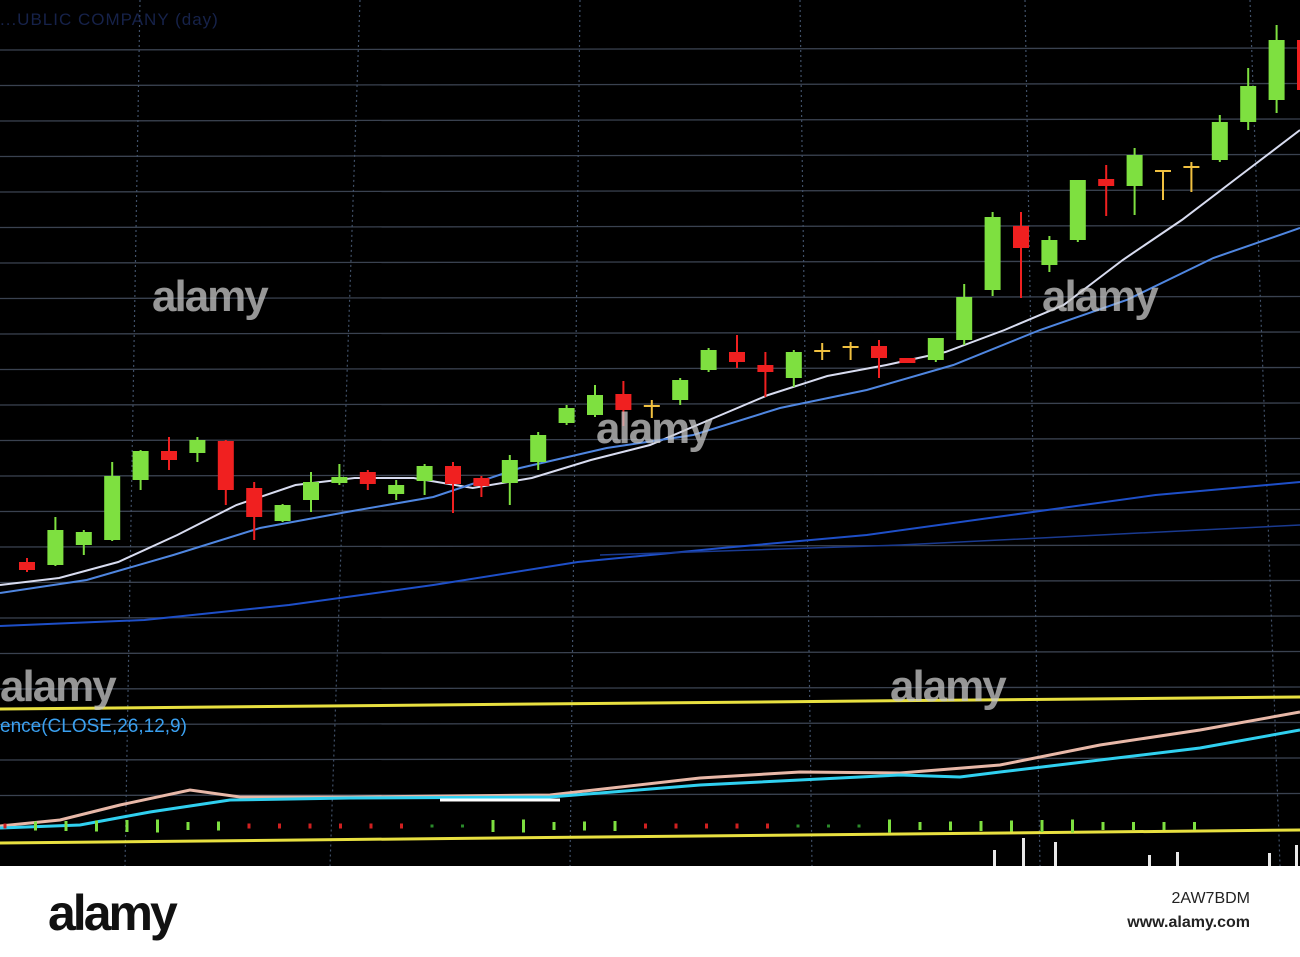 The width and height of the screenshot is (1300, 957). I want to click on macd-indicator-label: ence(CLOSE,26,12,9), so click(93, 726).